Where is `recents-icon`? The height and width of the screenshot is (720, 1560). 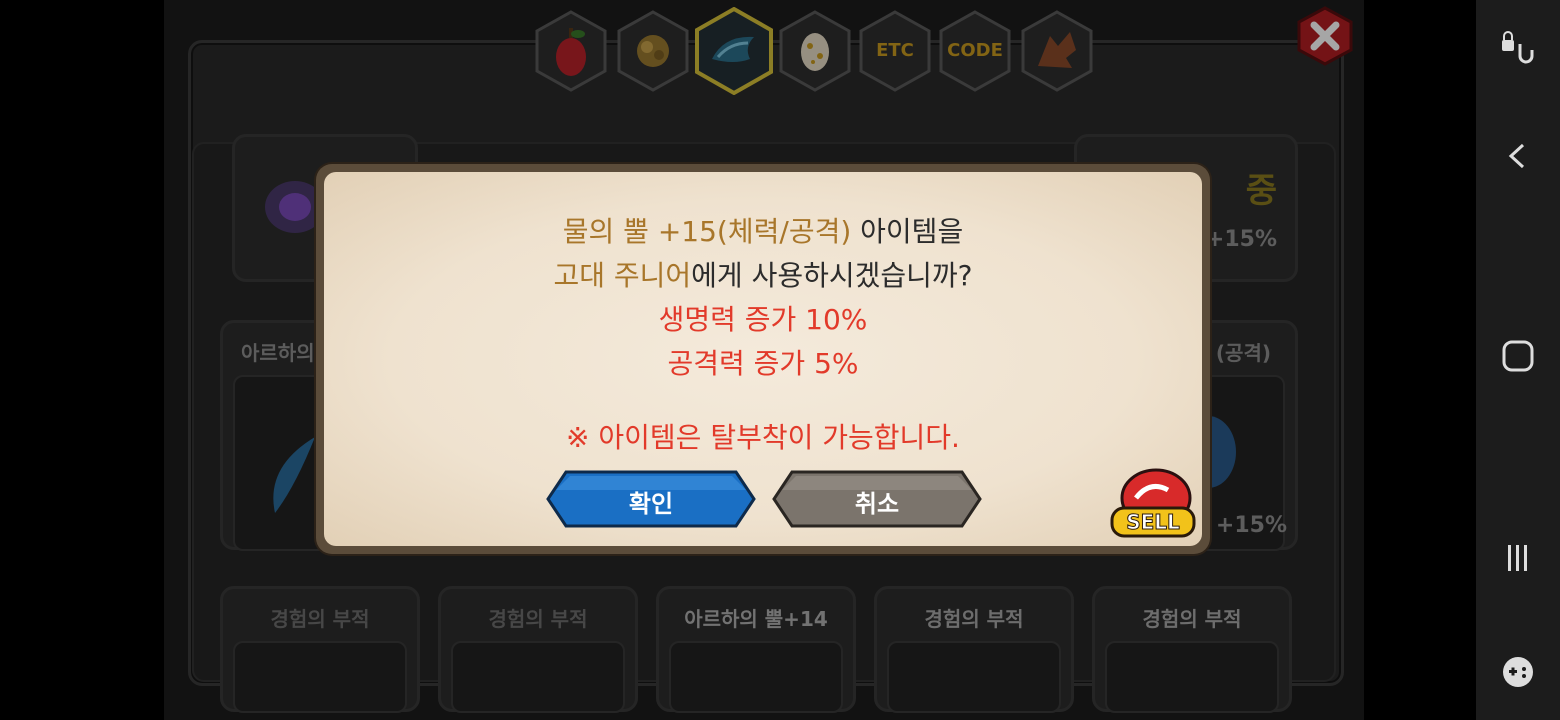 recents-icon is located at coordinates (1517, 558).